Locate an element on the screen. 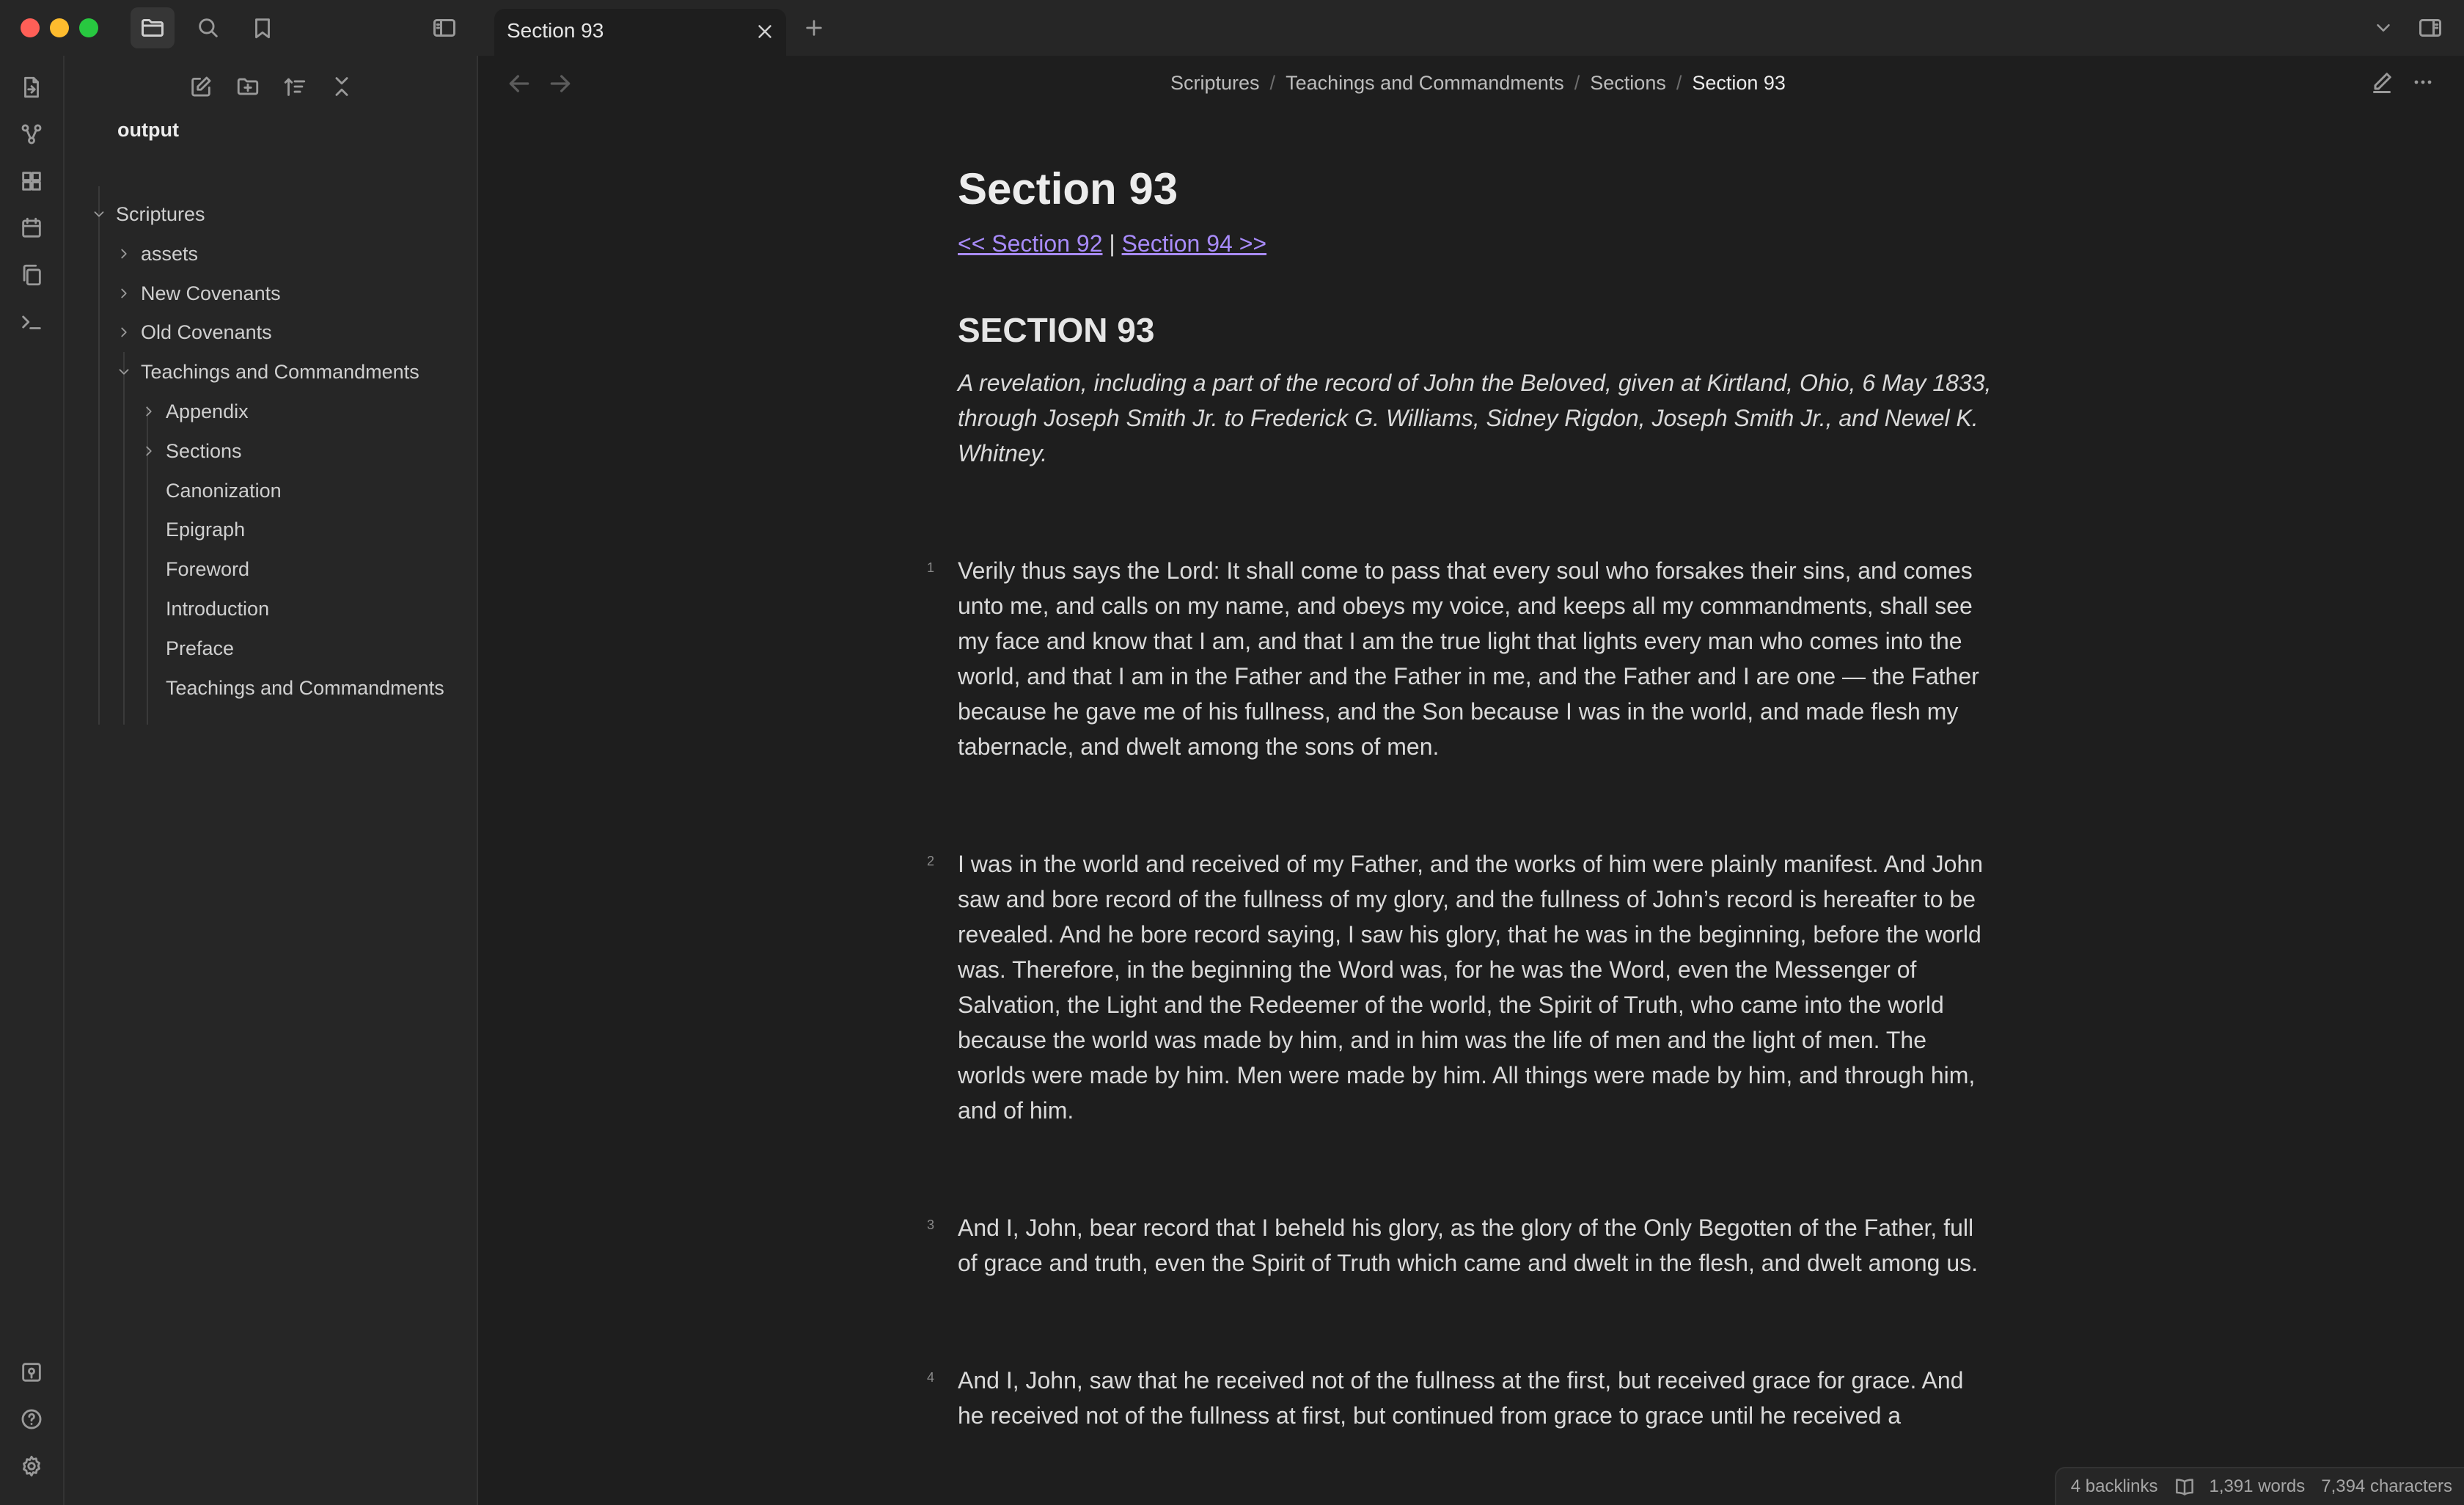 The image size is (2464, 1505). vault-name: output is located at coordinates (148, 130).